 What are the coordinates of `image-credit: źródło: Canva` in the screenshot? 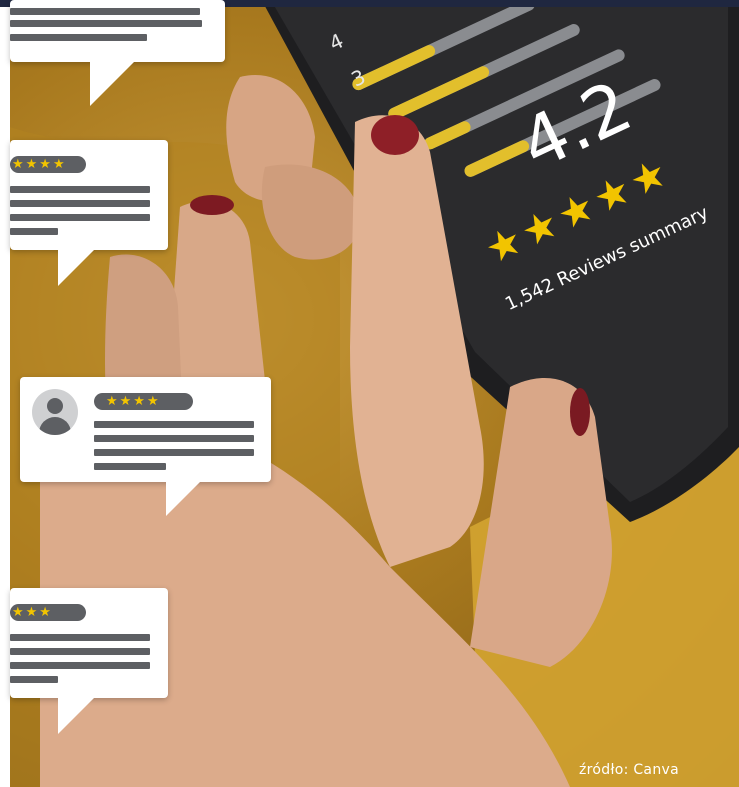 It's located at (629, 770).